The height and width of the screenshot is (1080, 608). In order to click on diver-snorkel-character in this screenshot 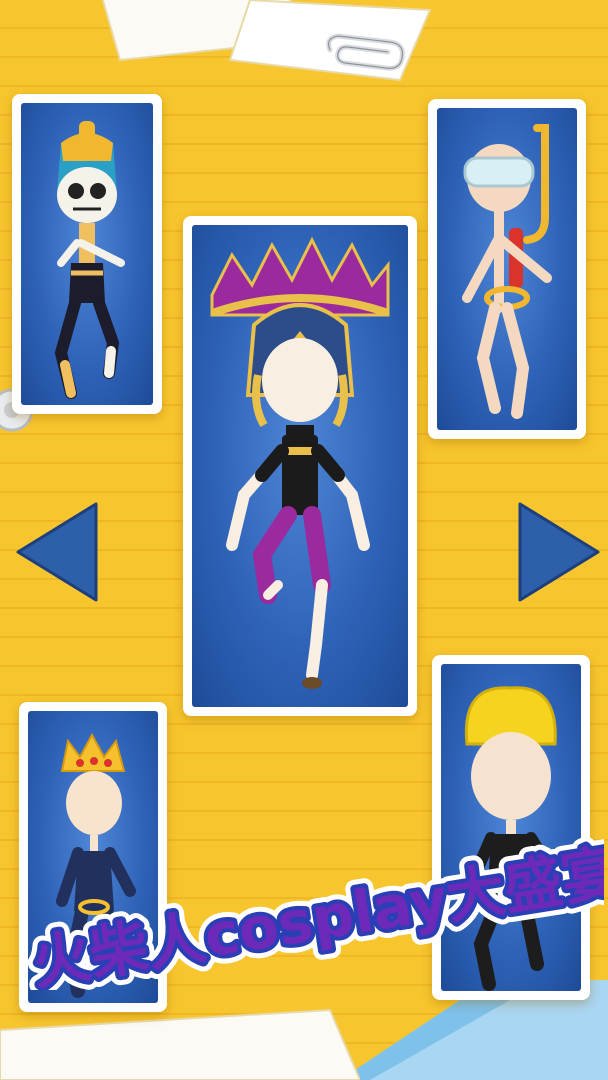, I will do `click(507, 271)`.